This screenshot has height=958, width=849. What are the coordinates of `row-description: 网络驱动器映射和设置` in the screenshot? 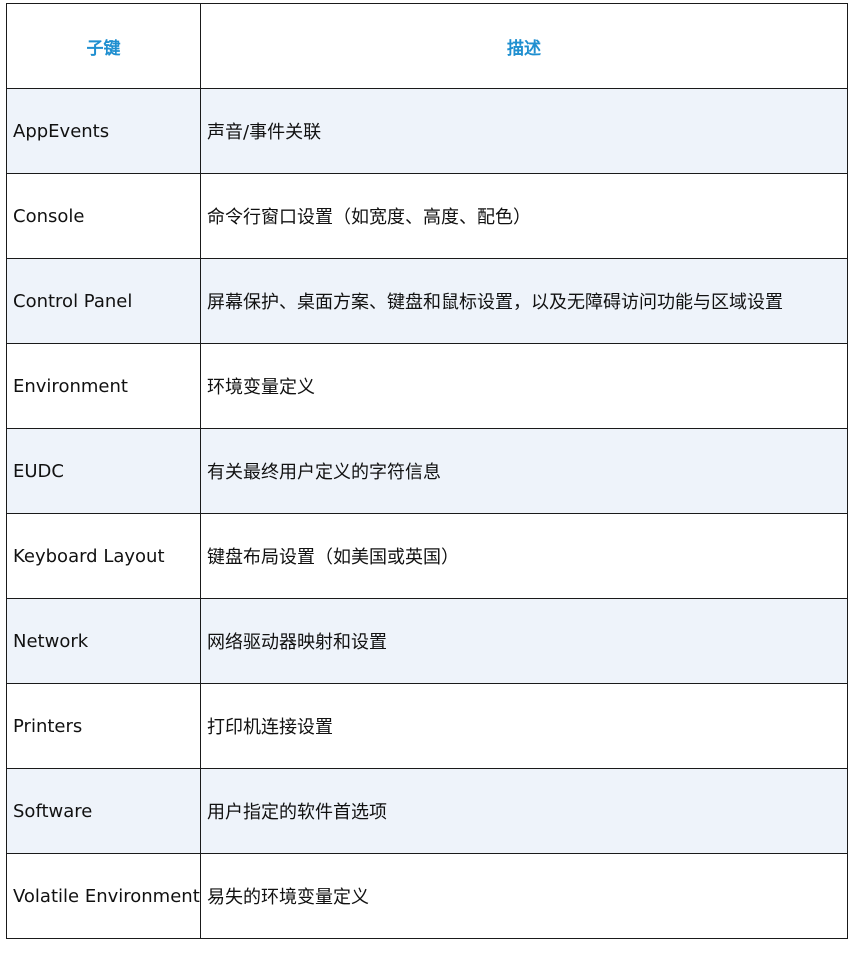 It's located at (524, 641).